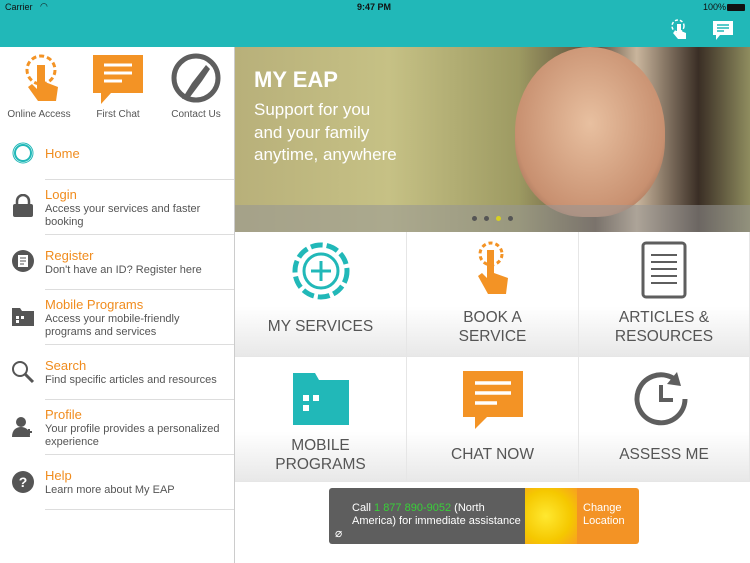 The height and width of the screenshot is (563, 750). I want to click on menu-subtitle: Don't have an ID? Register here, so click(123, 270).